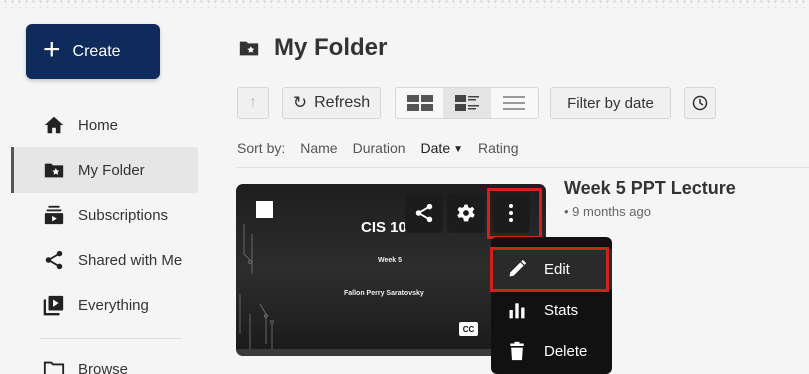 Image resolution: width=809 pixels, height=374 pixels. I want to click on refresh-button: ↻ Refresh, so click(331, 103).